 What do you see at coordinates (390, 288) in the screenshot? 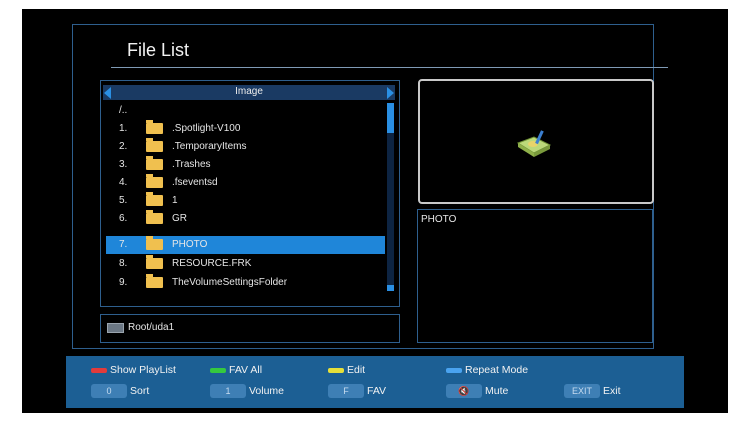
I see `scroll-down-icon` at bounding box center [390, 288].